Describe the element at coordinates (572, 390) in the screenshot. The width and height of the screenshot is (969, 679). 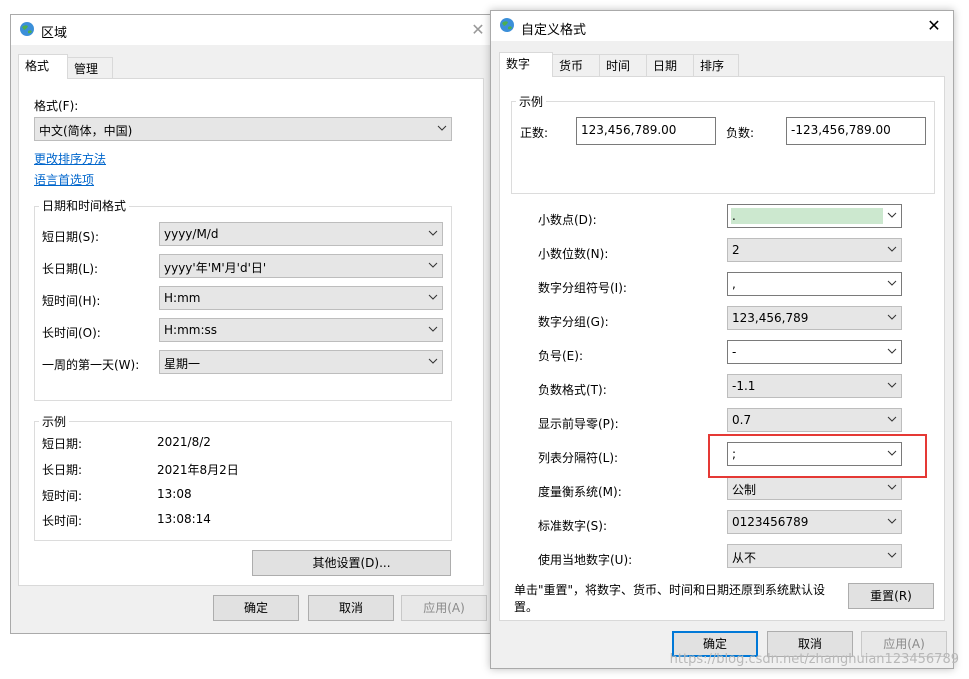
I see `negative-format-label: 负数格式(T):` at that location.